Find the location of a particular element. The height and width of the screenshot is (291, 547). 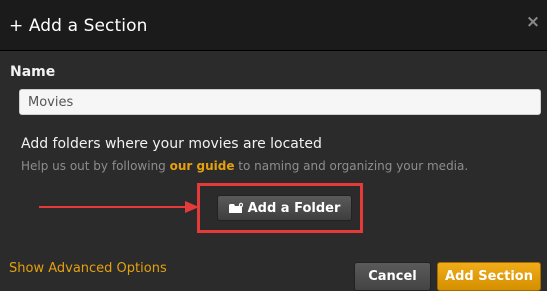

folder-plus-icon is located at coordinates (235, 207).